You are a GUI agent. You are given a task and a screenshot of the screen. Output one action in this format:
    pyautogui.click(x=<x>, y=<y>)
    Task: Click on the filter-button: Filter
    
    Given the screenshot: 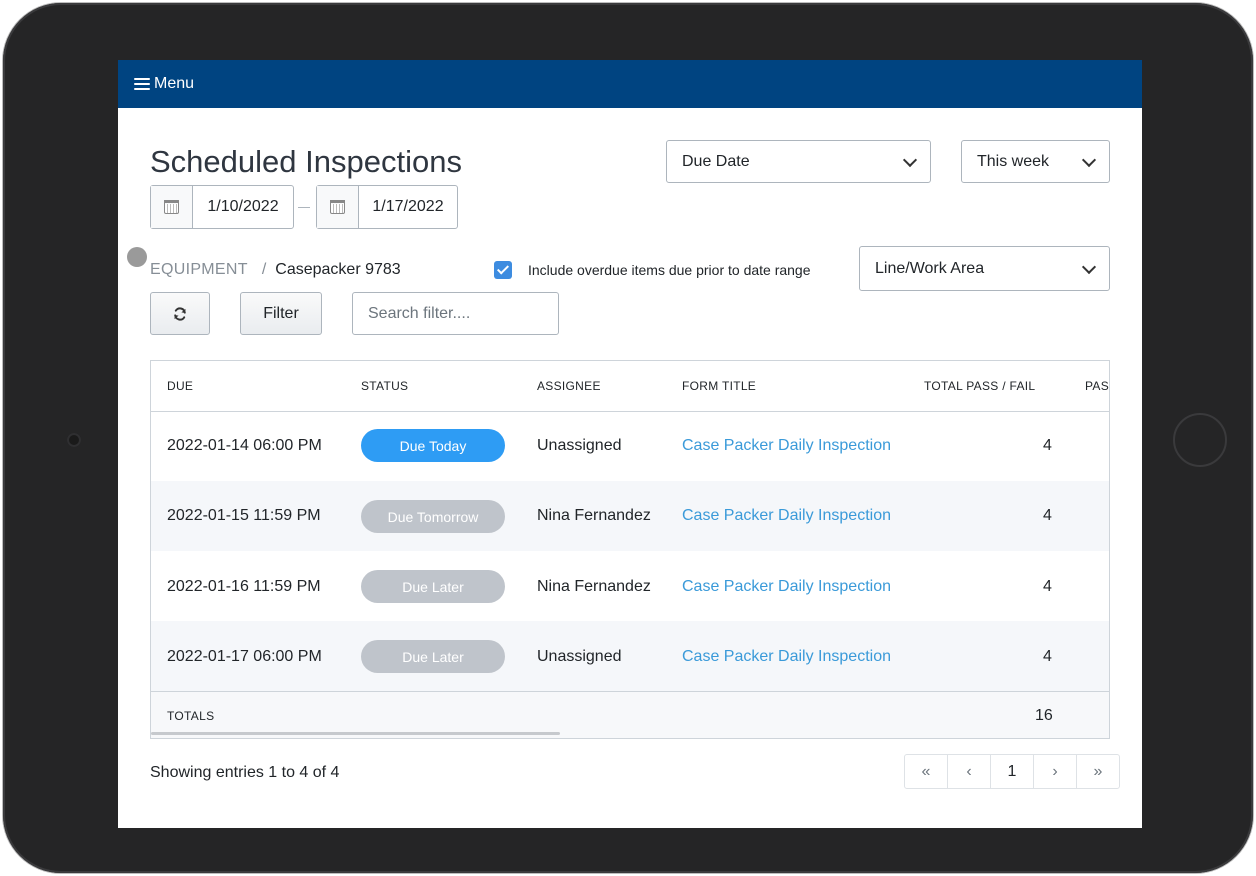 What is the action you would take?
    pyautogui.click(x=281, y=313)
    